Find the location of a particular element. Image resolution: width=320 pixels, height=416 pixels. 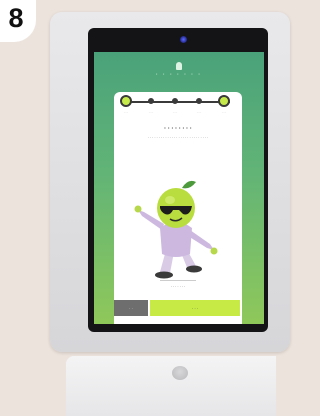

brand-name: · · · · · · · is located at coordinates (179, 75).